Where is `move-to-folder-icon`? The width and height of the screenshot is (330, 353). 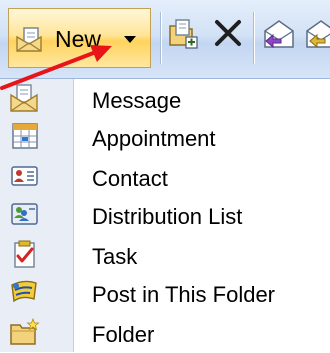 move-to-folder-icon is located at coordinates (184, 34).